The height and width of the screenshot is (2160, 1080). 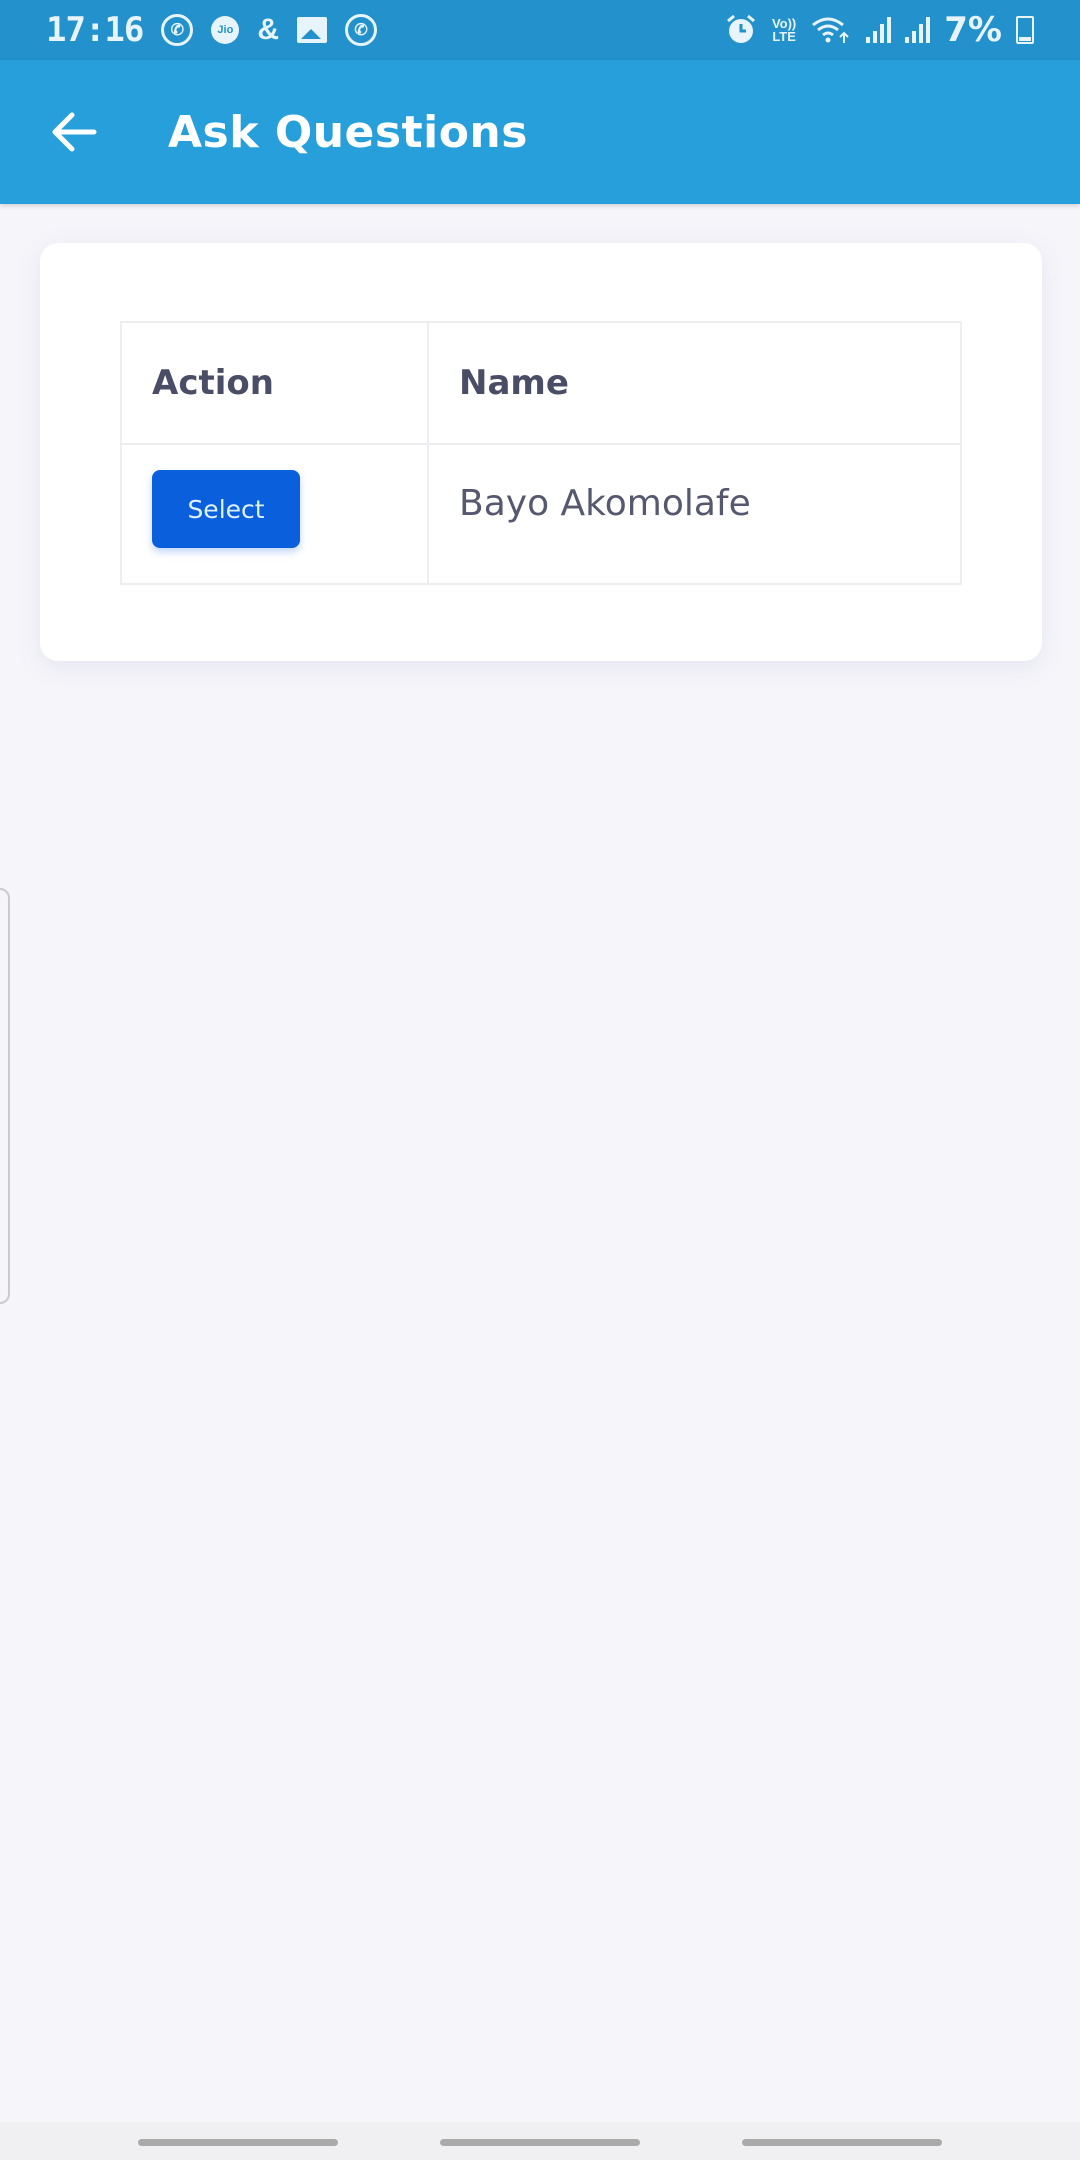 What do you see at coordinates (226, 509) in the screenshot?
I see `select-button: Select` at bounding box center [226, 509].